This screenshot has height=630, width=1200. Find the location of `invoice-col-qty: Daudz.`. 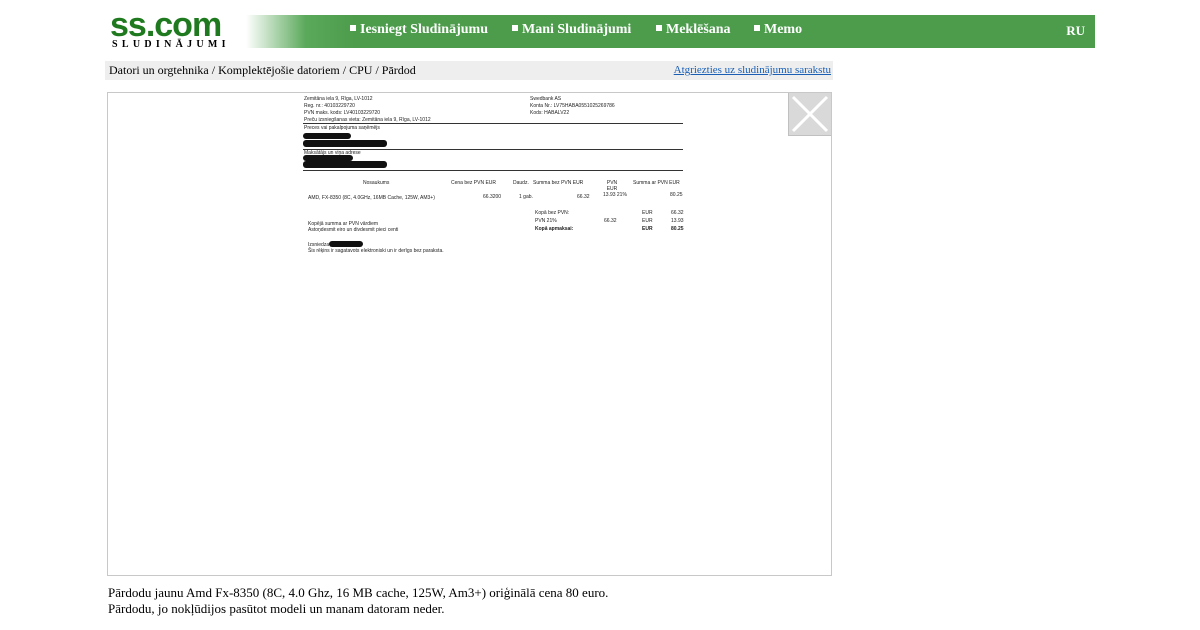

invoice-col-qty: Daudz. is located at coordinates (521, 183).